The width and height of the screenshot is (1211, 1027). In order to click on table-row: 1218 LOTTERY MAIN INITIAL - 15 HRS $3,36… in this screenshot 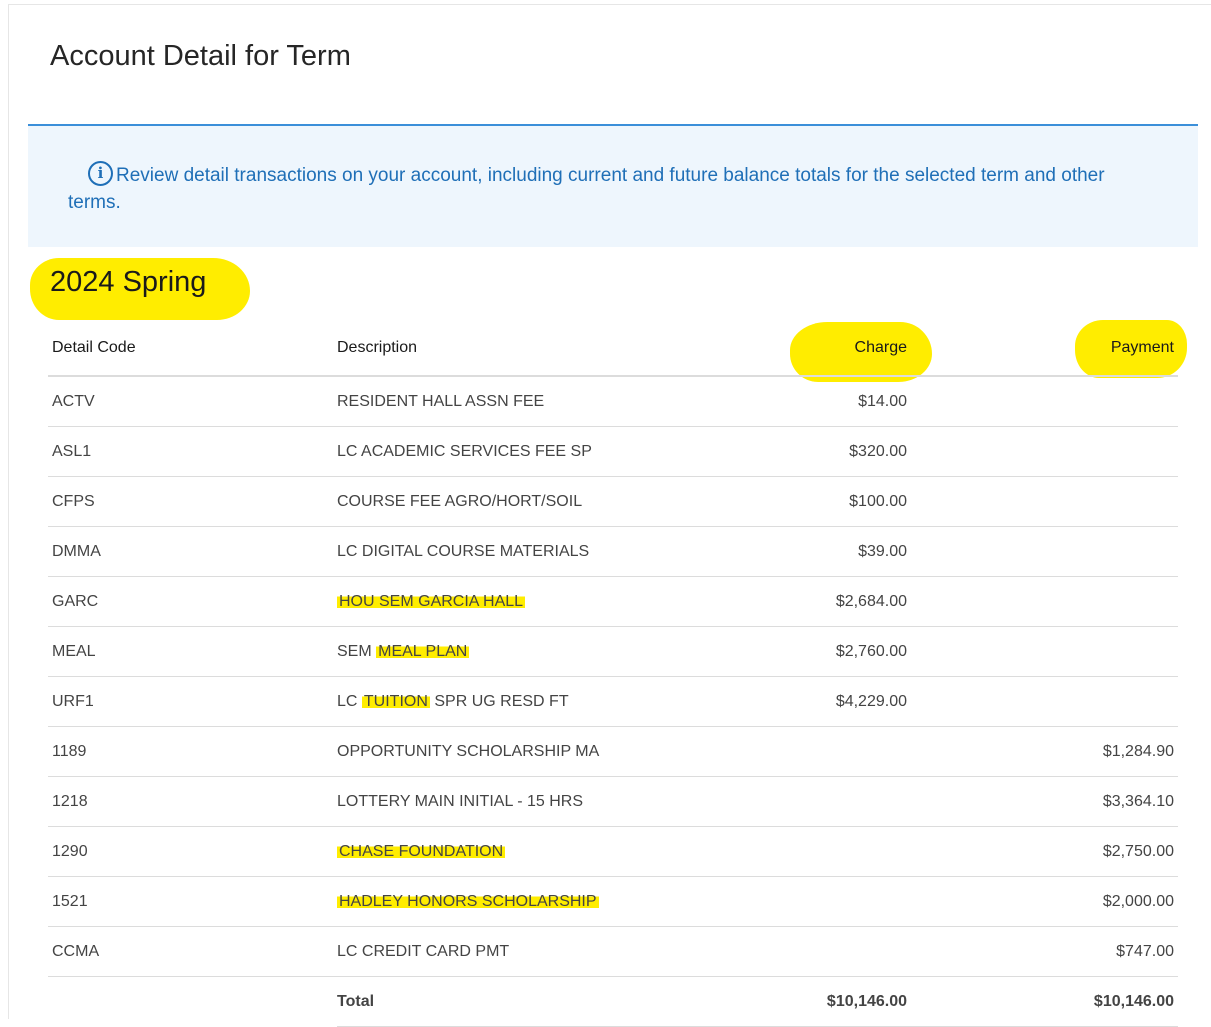, I will do `click(613, 801)`.